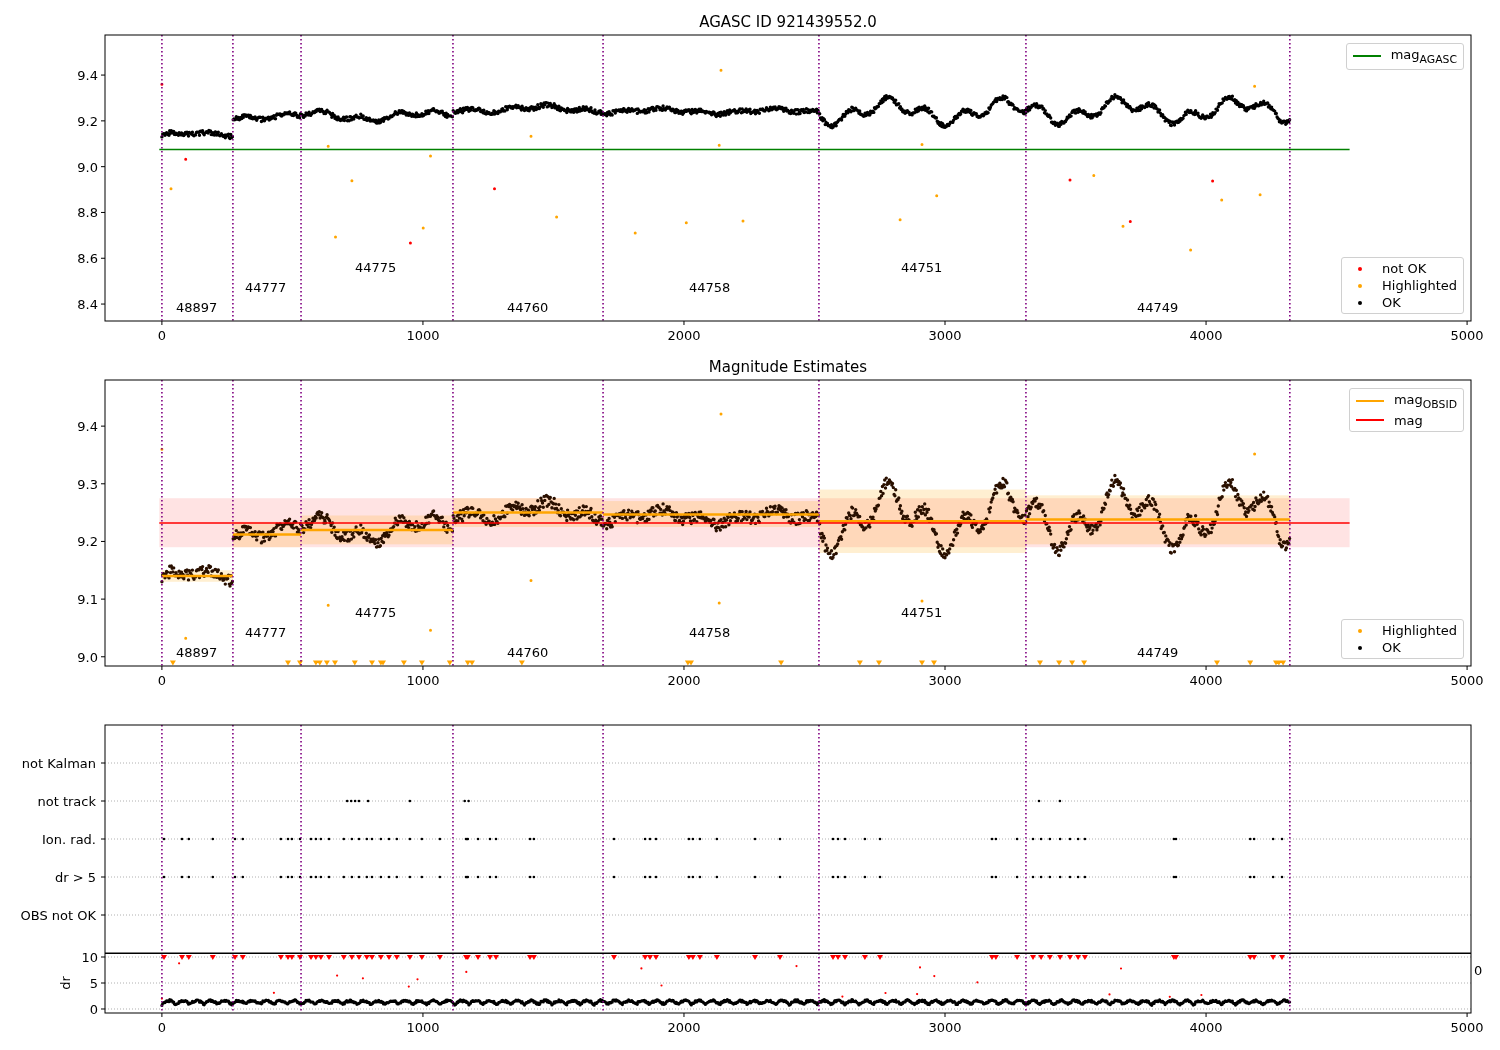 Image resolution: width=1500 pixels, height=1050 pixels. Describe the element at coordinates (75, 877) in the screenshot. I see `tick-label: dr > 5` at that location.